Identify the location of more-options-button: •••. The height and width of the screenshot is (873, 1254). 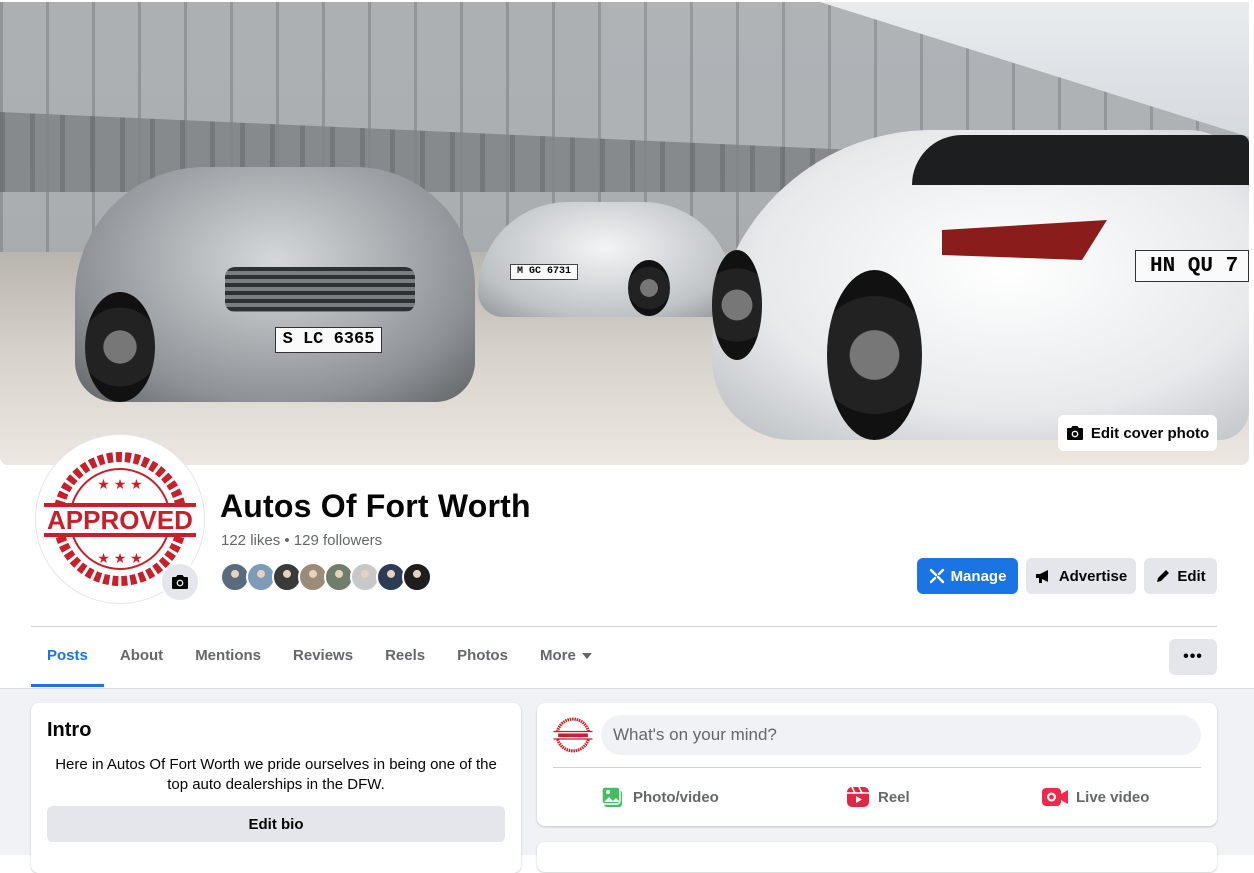
(1193, 657).